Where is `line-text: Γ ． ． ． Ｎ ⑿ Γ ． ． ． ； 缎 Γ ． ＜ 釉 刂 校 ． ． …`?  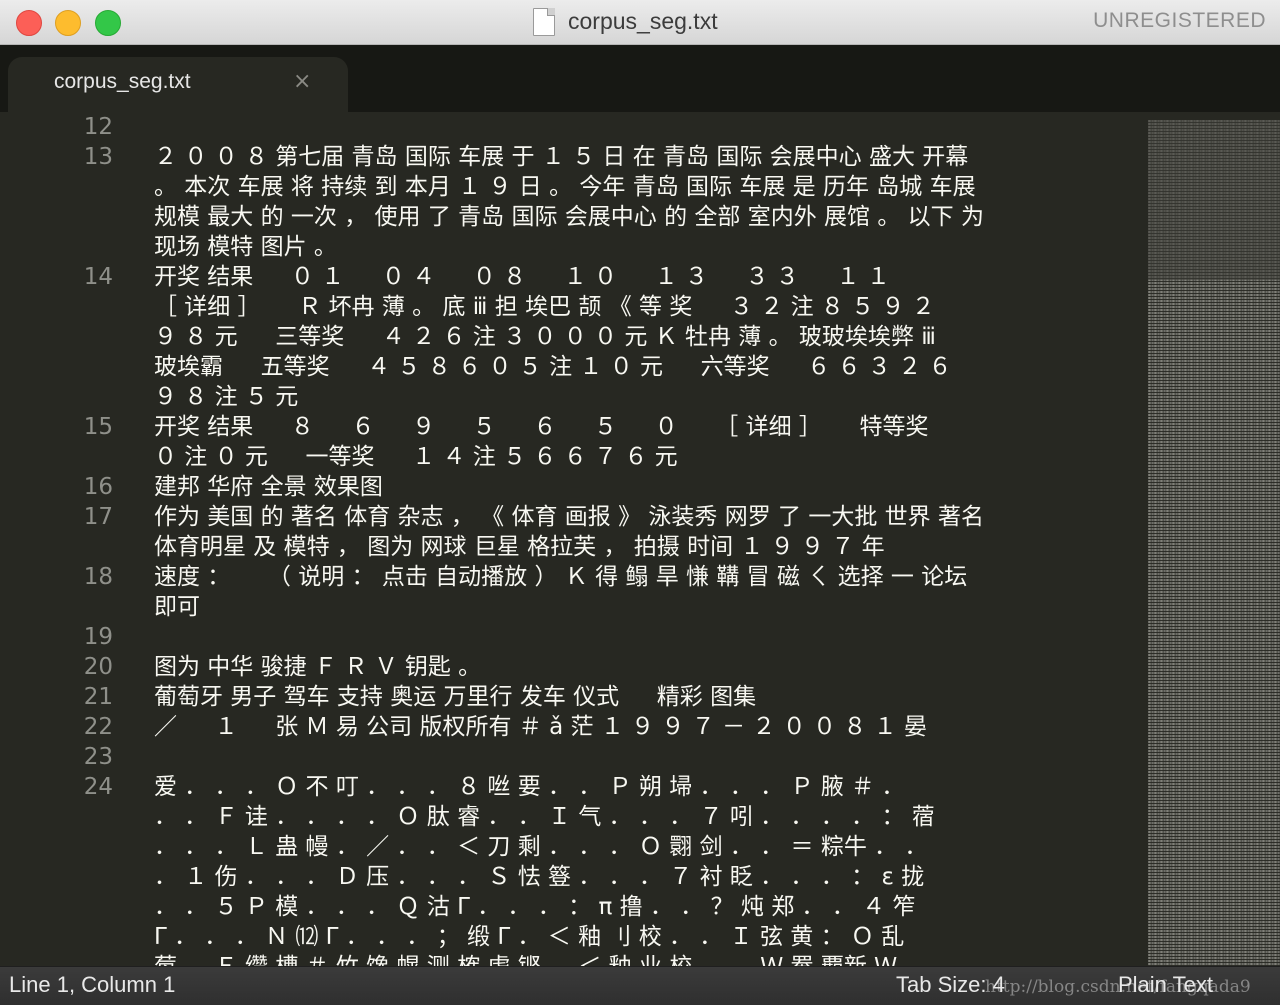
line-text: Γ ． ． ． Ｎ ⑿ Γ ． ． ． ； 缎 Γ ． ＜ 釉 刂 校 ． ． … is located at coordinates (645, 937).